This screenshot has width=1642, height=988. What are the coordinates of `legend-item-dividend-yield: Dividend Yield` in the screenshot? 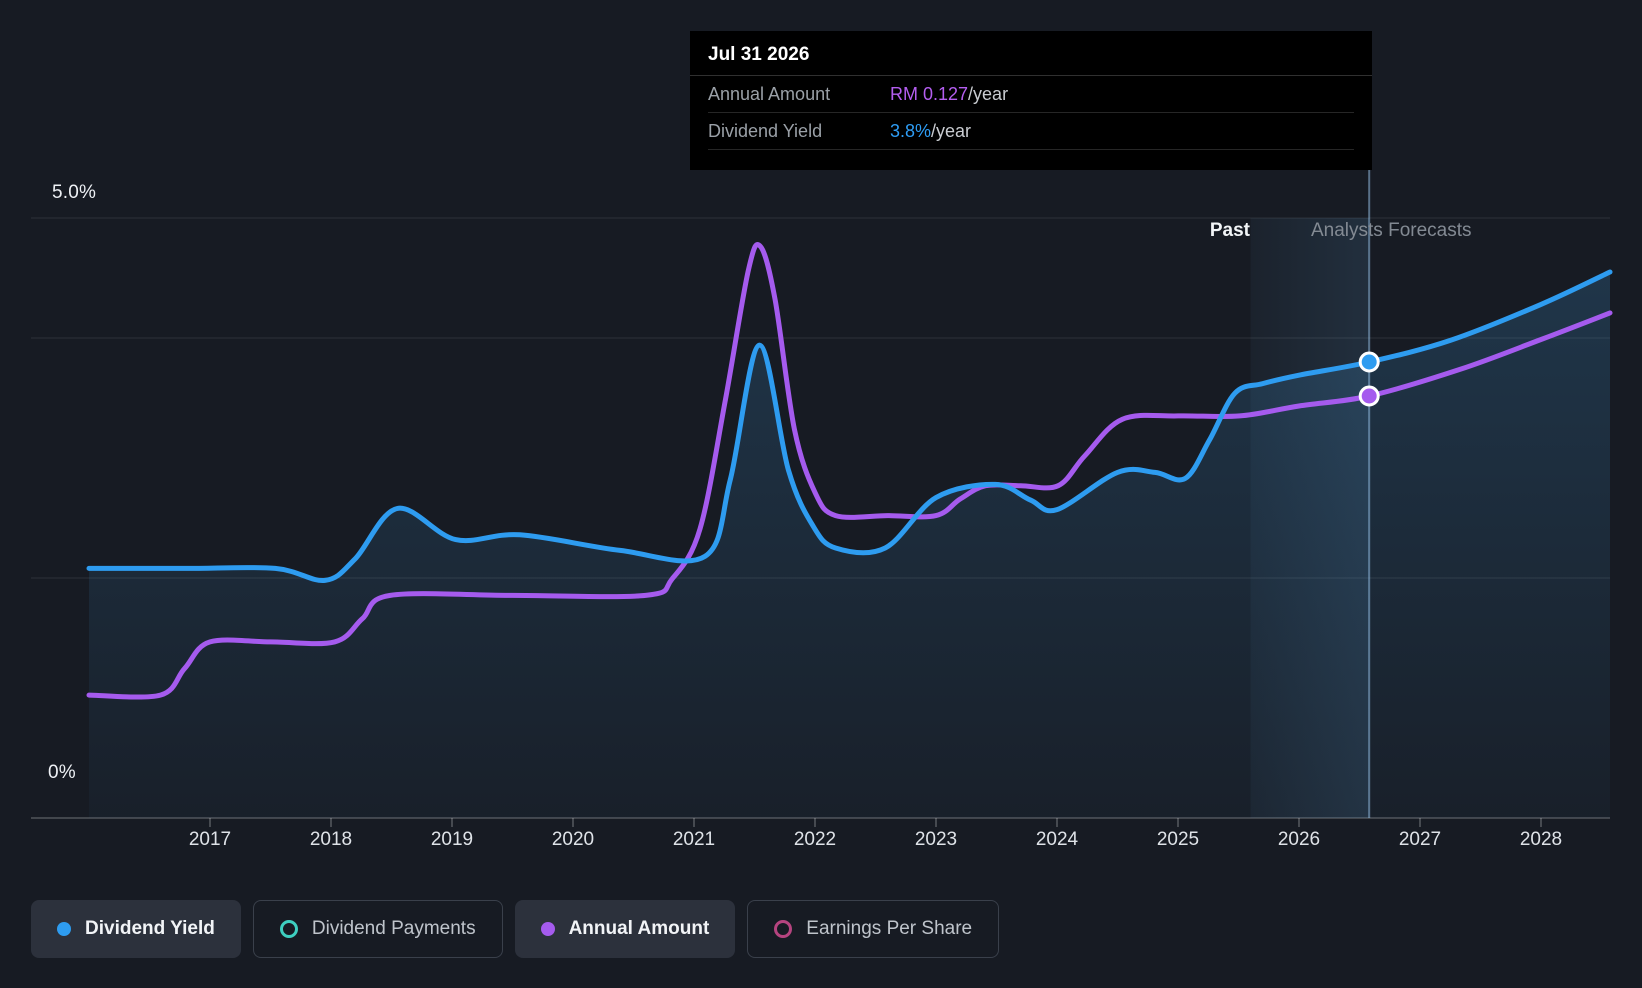 It's located at (136, 929).